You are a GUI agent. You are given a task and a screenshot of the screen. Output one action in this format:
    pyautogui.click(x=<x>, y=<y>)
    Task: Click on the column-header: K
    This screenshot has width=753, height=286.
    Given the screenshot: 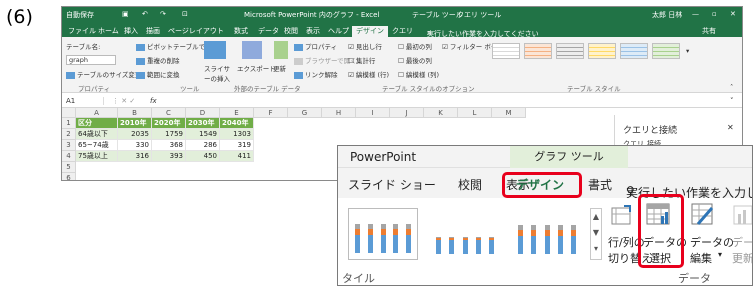 What is the action you would take?
    pyautogui.click(x=441, y=113)
    